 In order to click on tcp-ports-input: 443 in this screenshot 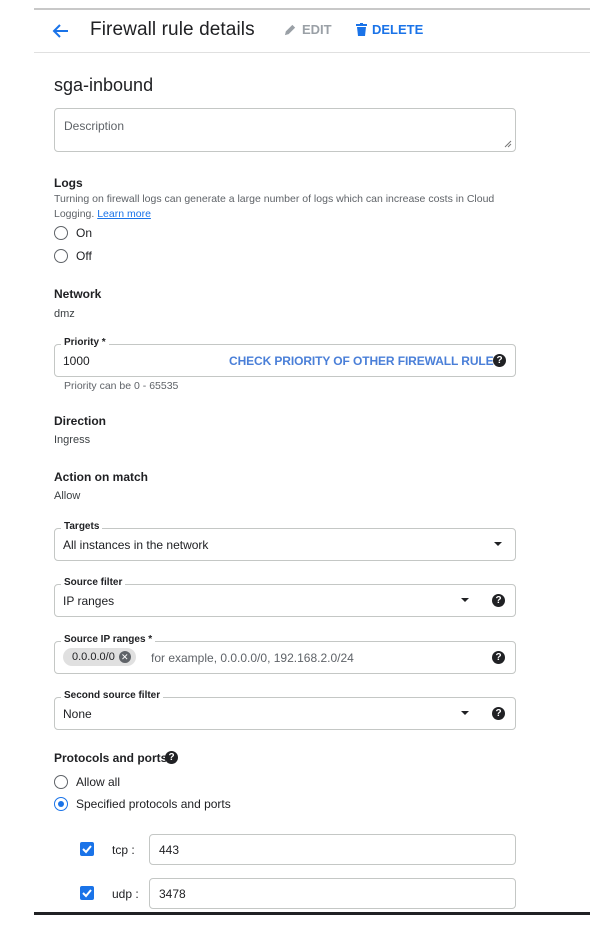, I will do `click(332, 849)`.